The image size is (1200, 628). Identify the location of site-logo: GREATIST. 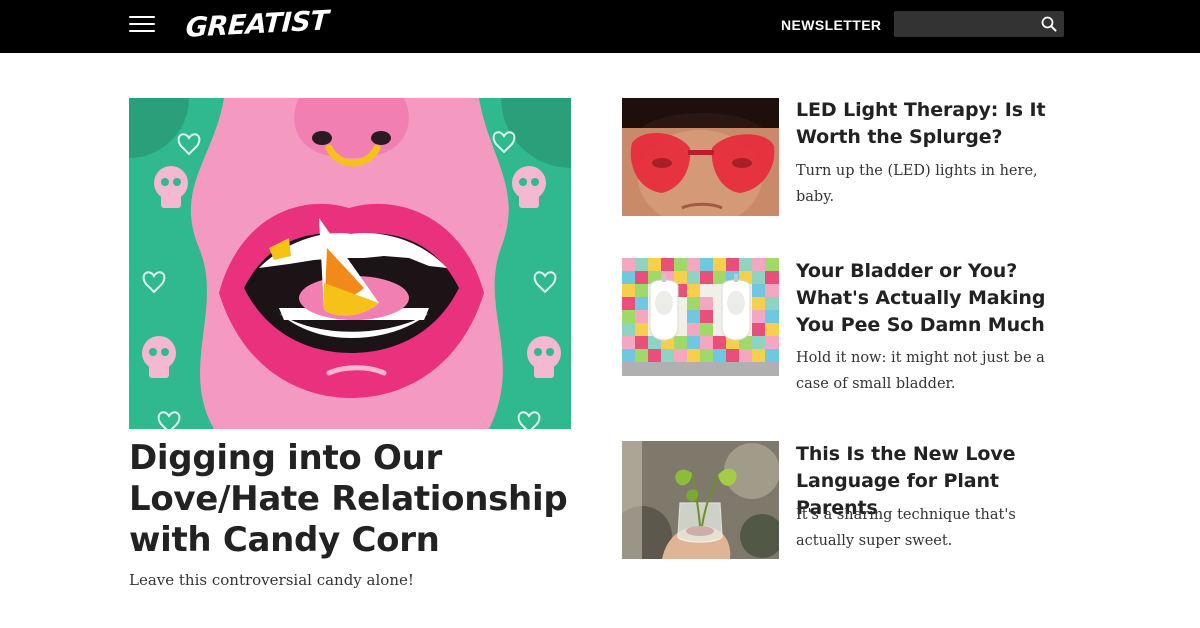
(257, 24).